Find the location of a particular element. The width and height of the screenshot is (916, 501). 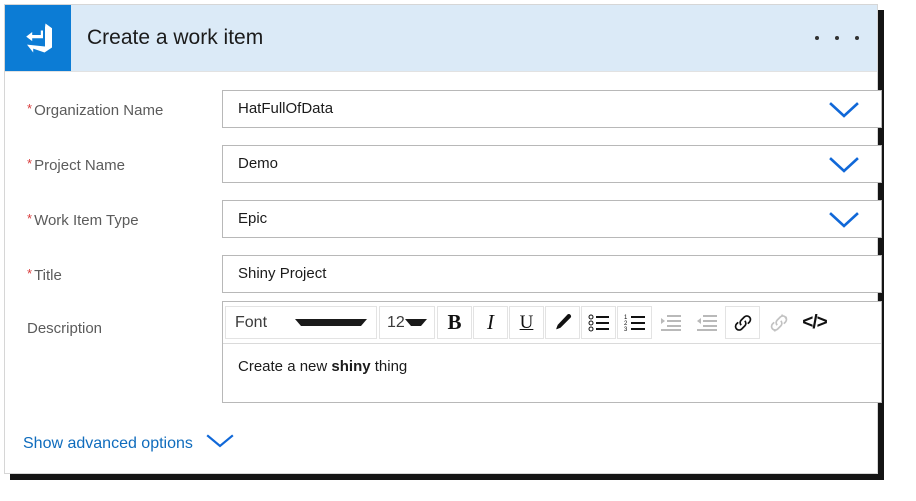

row-title: * Title Shiny Project is located at coordinates (443, 274).